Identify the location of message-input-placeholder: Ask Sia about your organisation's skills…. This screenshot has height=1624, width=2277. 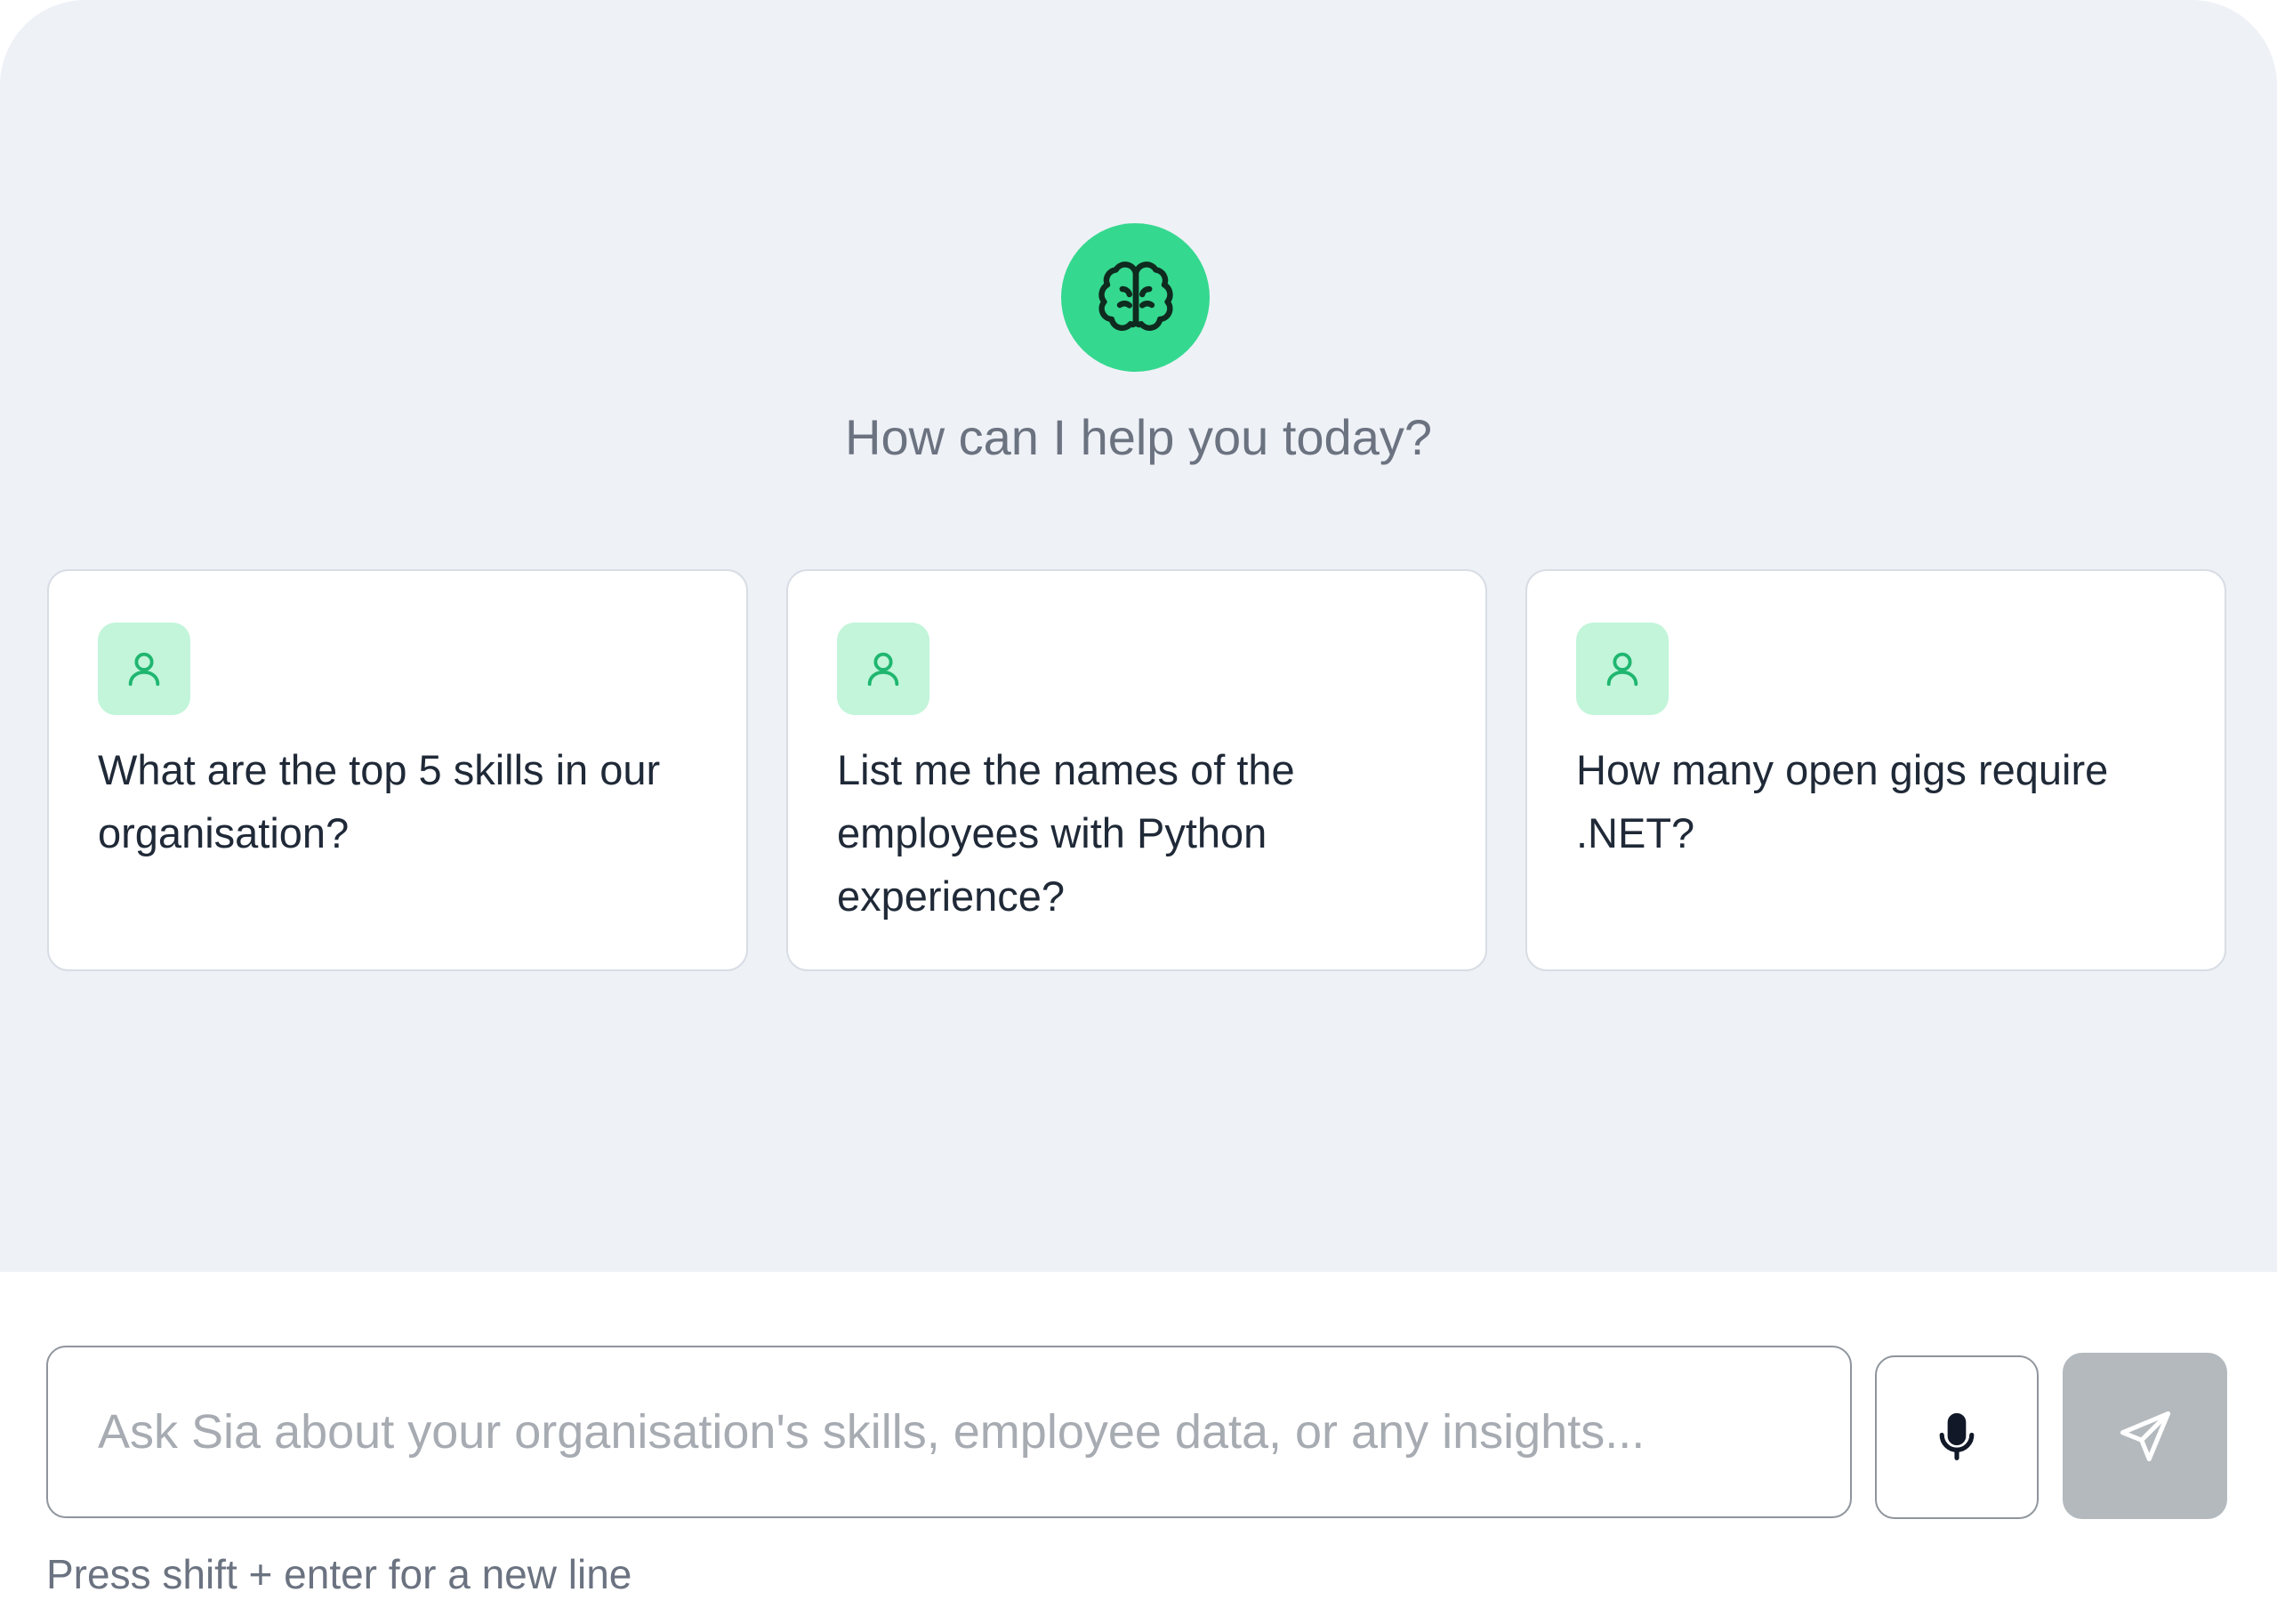
(871, 1432).